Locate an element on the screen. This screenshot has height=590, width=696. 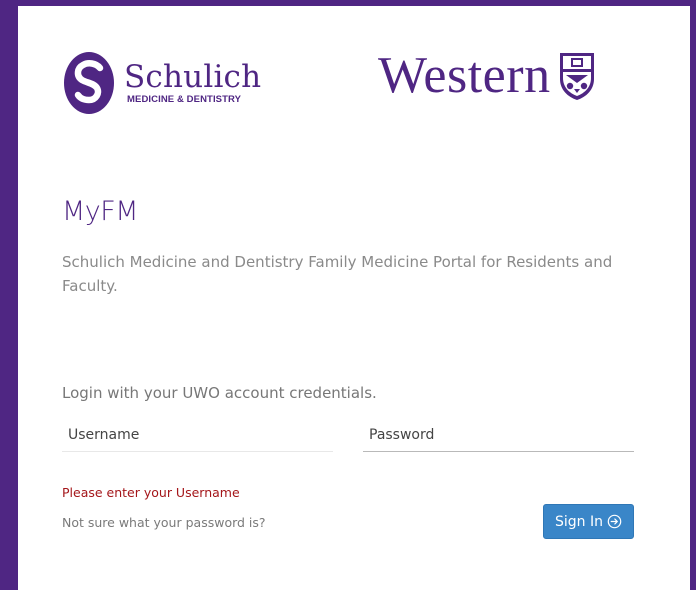
western-name: Western is located at coordinates (464, 75).